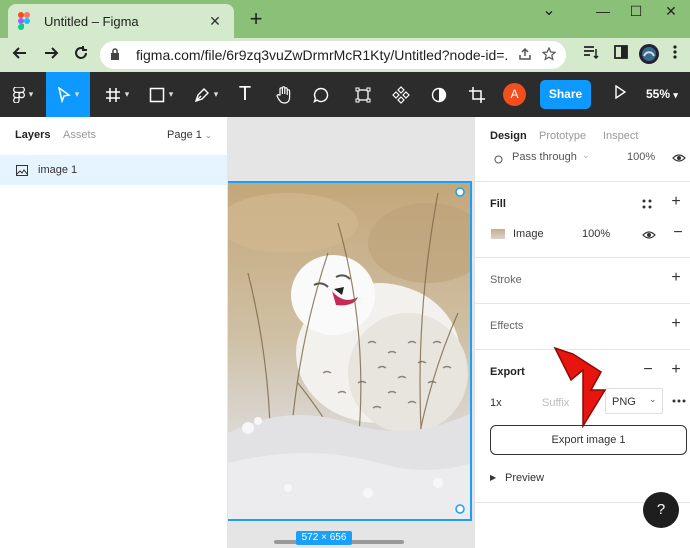  I want to click on image-thumbnail-icon, so click(498, 234).